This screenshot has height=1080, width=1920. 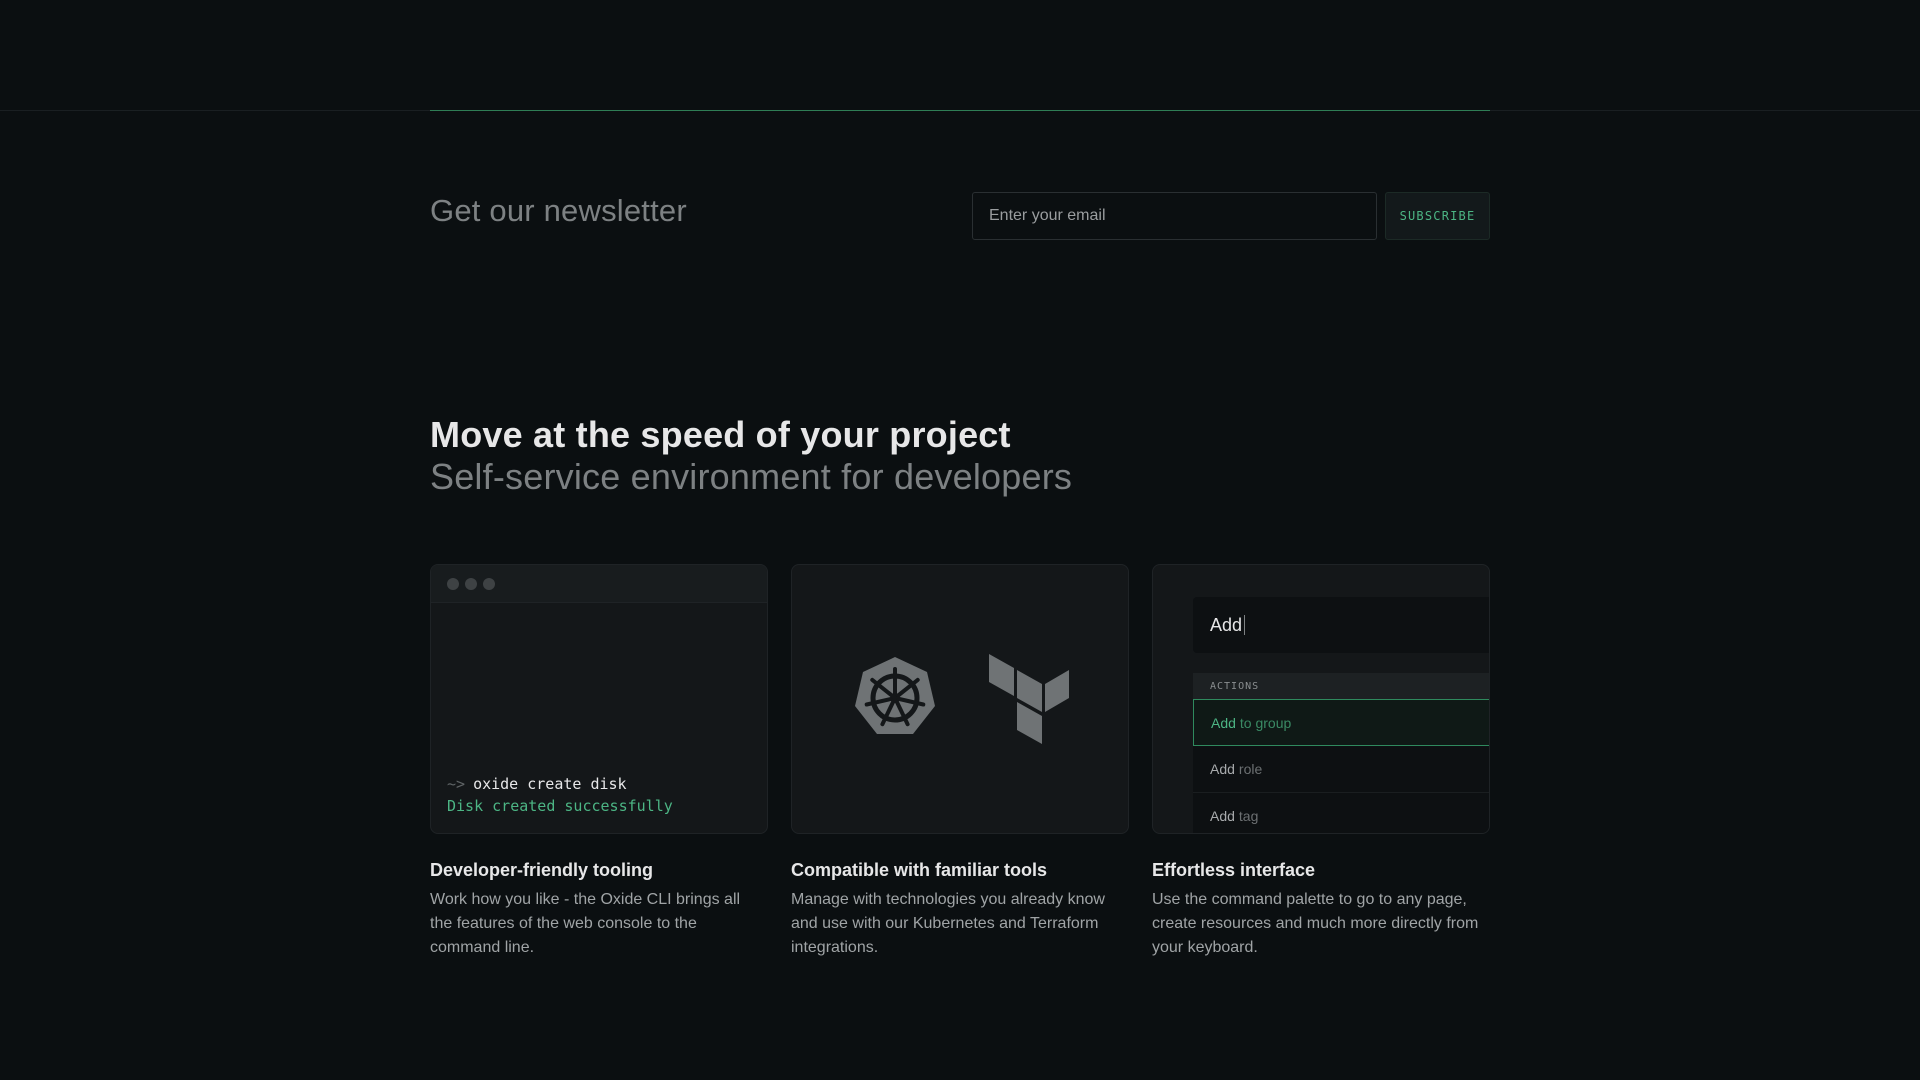 I want to click on command-palette-query: Add, so click(x=1226, y=624).